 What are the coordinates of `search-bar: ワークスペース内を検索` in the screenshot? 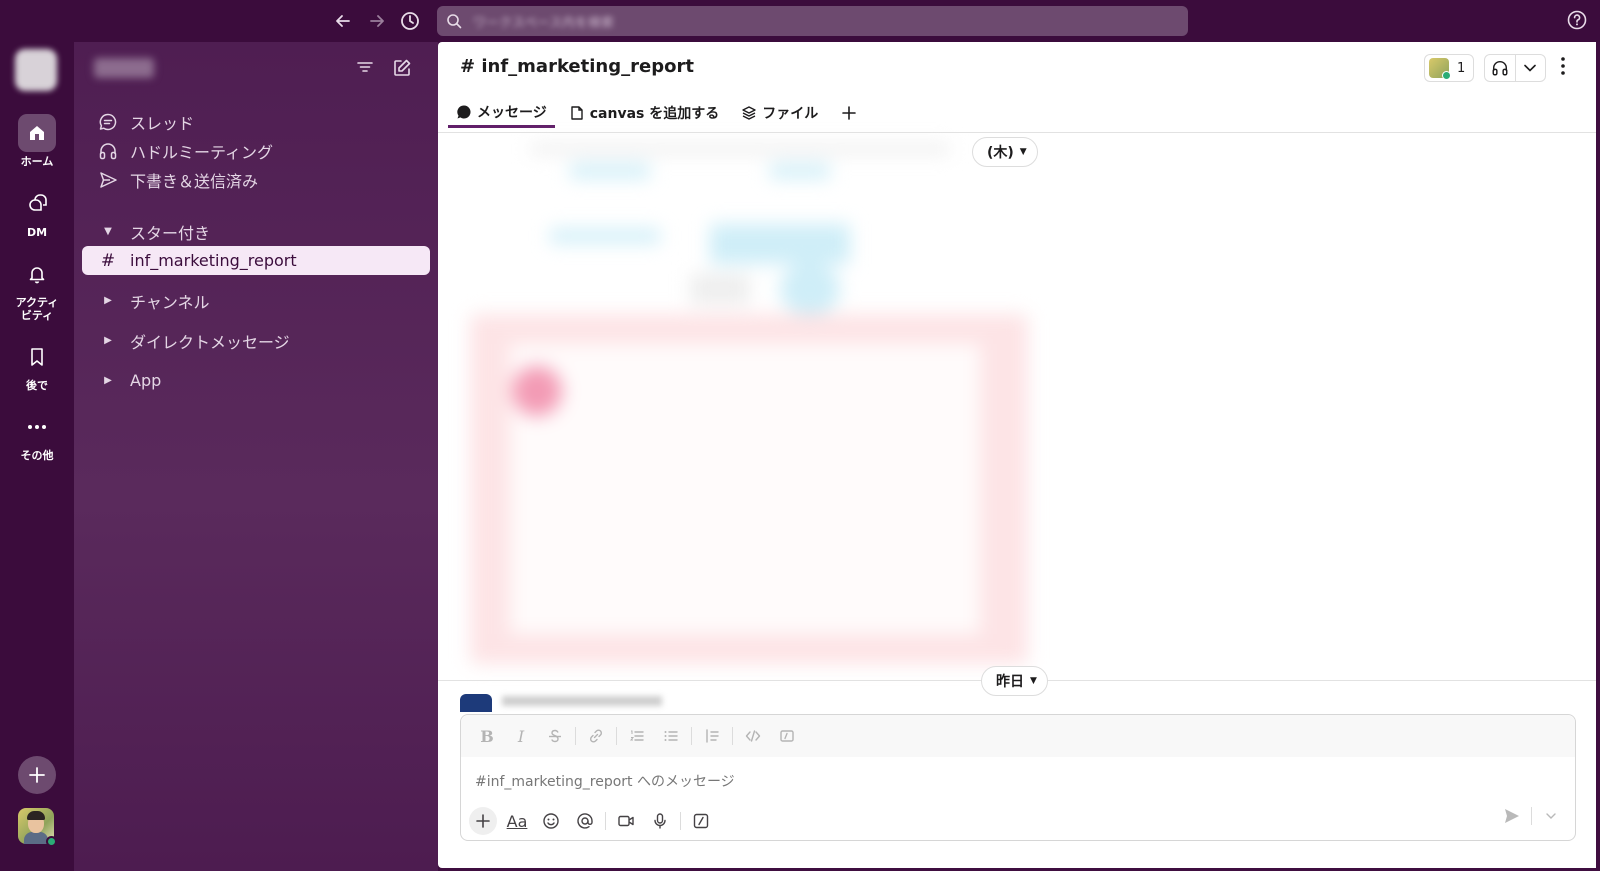 It's located at (812, 21).